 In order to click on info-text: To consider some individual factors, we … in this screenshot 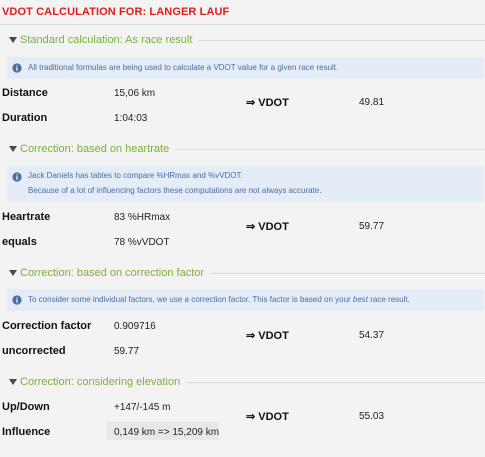, I will do `click(219, 299)`.